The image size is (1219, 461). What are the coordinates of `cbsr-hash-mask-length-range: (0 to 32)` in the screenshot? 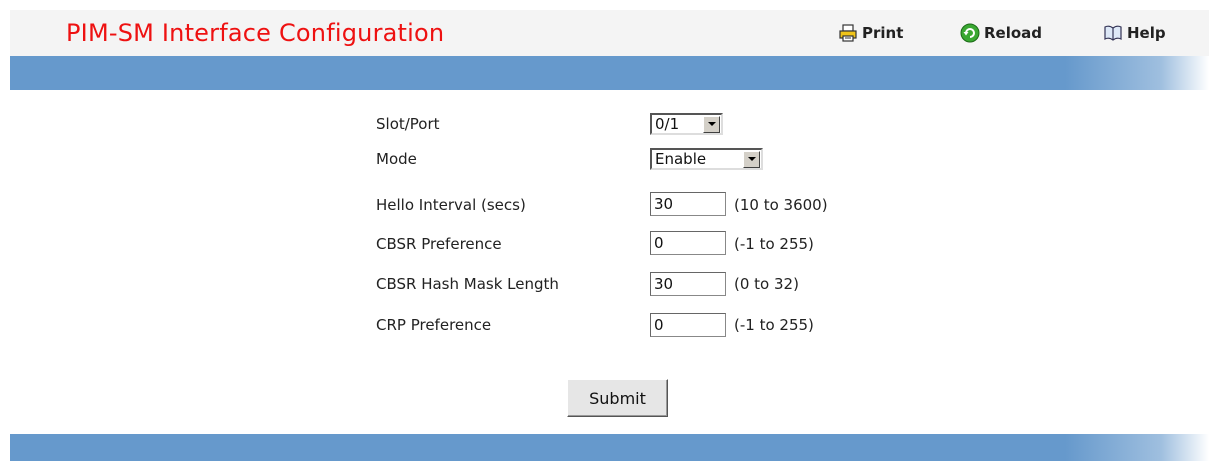 It's located at (766, 284).